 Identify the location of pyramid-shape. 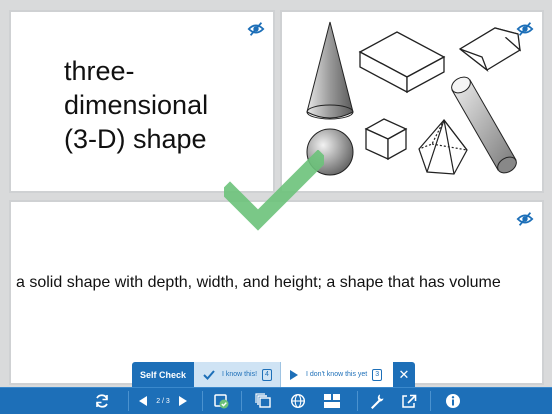
(443, 147).